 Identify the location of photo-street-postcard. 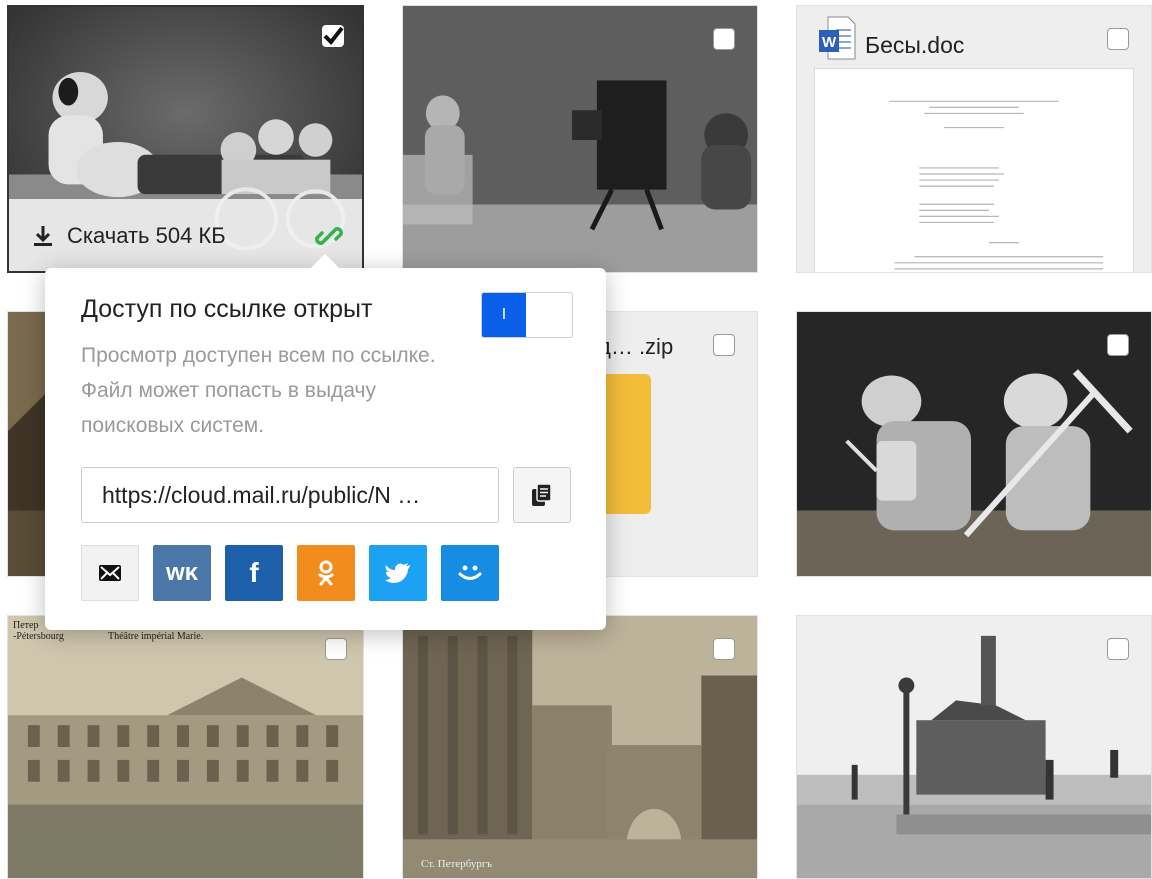
(580, 747).